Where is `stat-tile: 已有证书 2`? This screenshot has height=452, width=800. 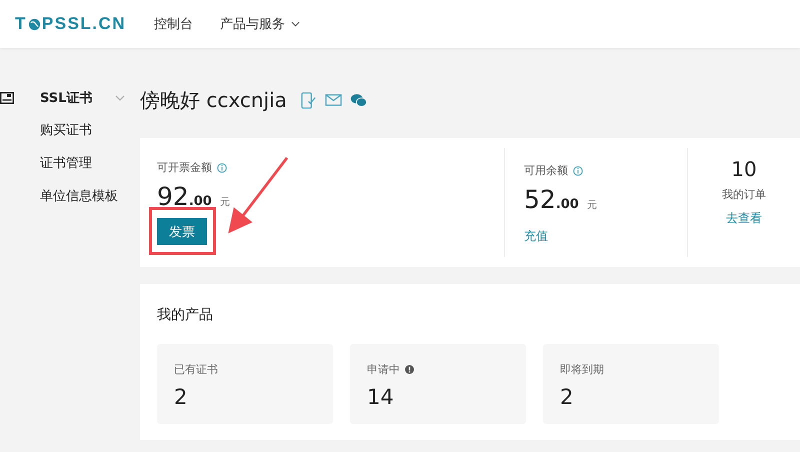 stat-tile: 已有证书 2 is located at coordinates (245, 384).